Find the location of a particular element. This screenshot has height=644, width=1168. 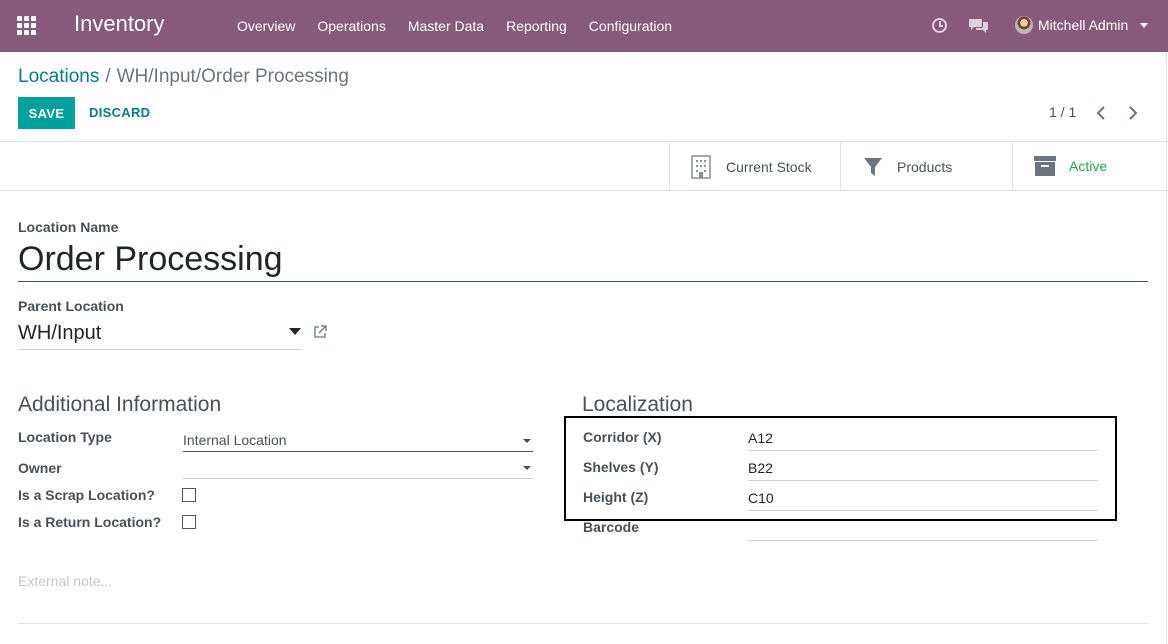

location-type-label: Location Type is located at coordinates (65, 437).